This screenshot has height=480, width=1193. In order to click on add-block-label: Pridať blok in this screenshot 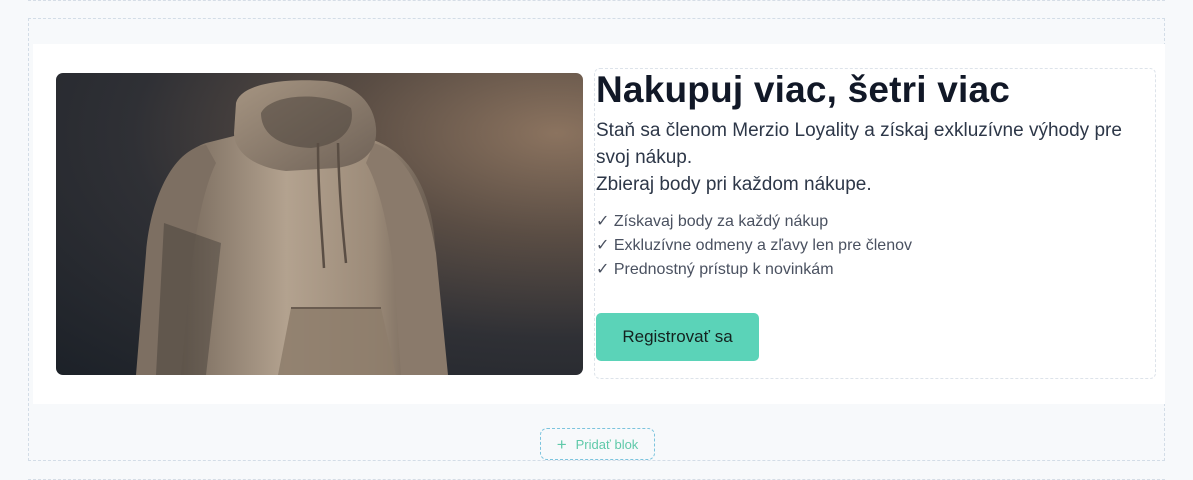, I will do `click(607, 444)`.